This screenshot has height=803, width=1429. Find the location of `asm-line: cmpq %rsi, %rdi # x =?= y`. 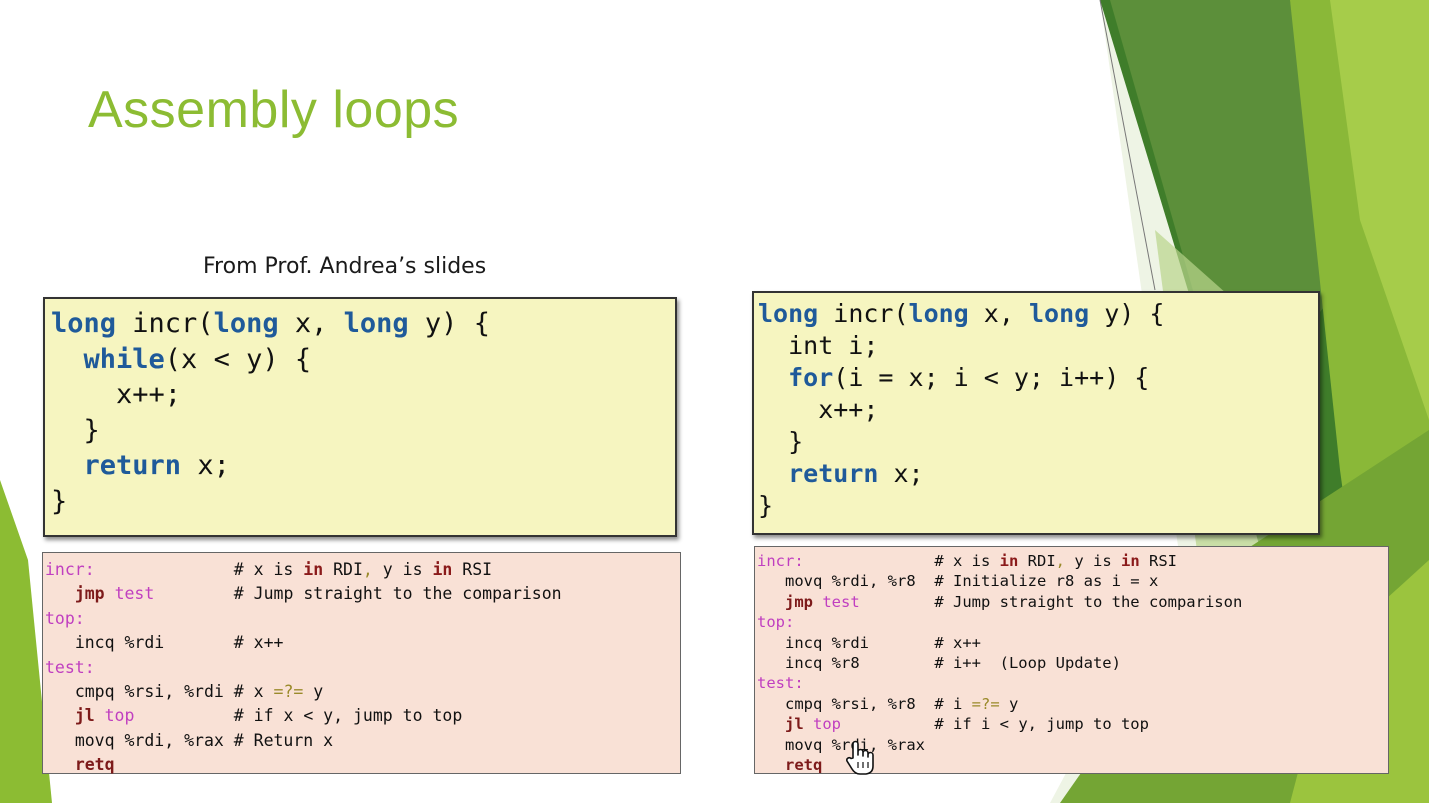

asm-line: cmpq %rsi, %rdi # x =?= y is located at coordinates (199, 692).